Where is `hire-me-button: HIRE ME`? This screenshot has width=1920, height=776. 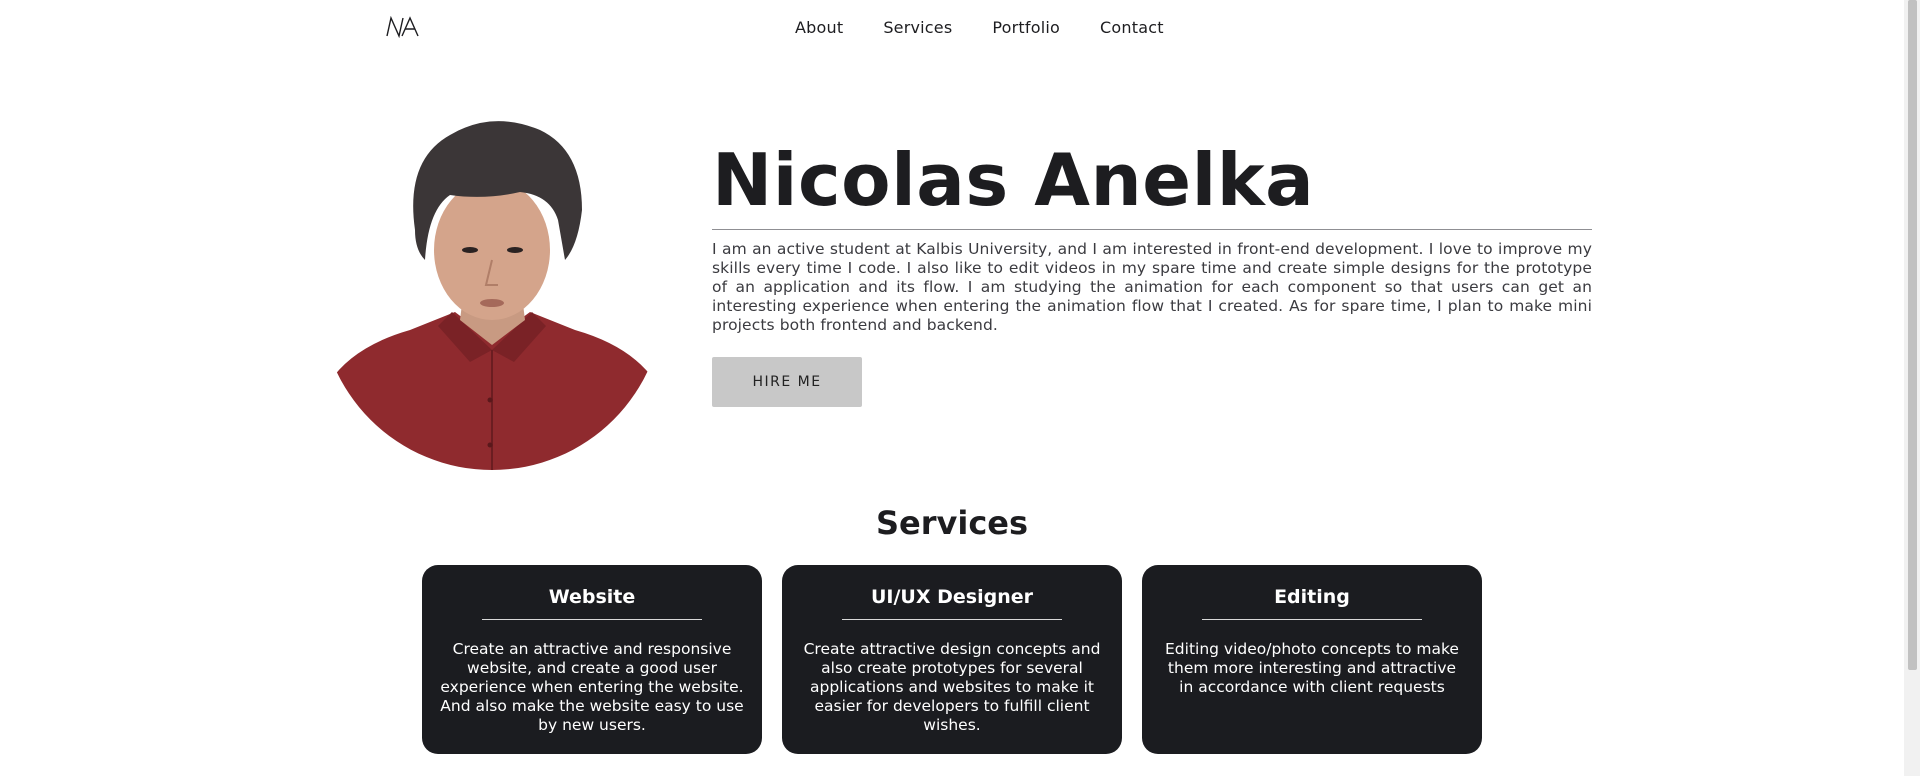 hire-me-button: HIRE ME is located at coordinates (787, 382).